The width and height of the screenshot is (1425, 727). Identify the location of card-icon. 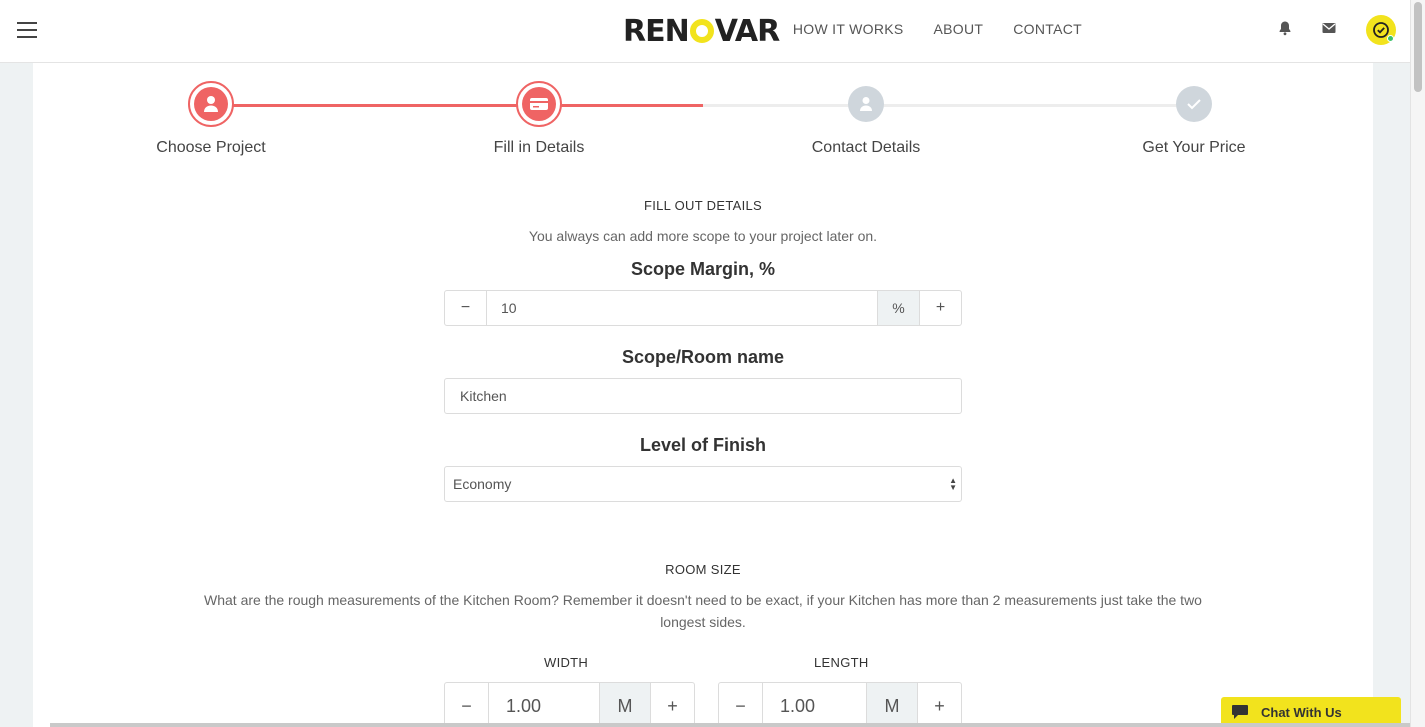
(539, 104).